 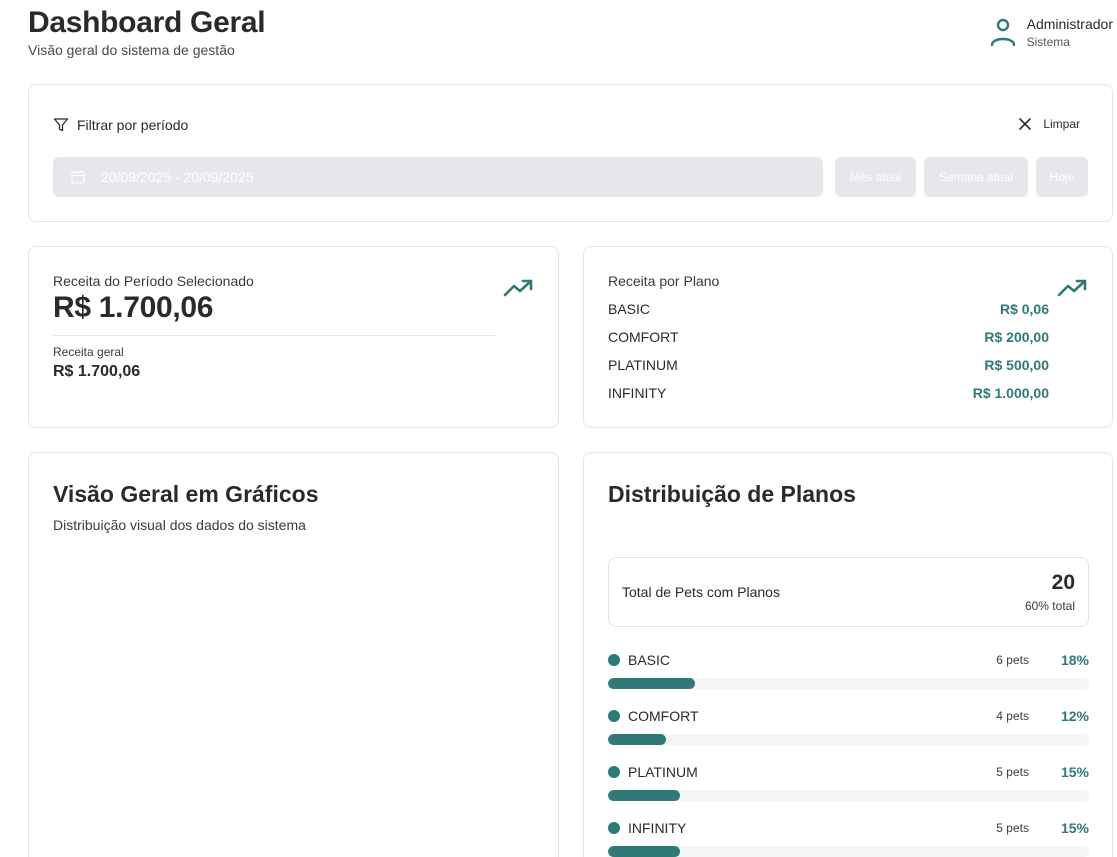 What do you see at coordinates (1012, 716) in the screenshot?
I see `plan-pet-count: 4 pets` at bounding box center [1012, 716].